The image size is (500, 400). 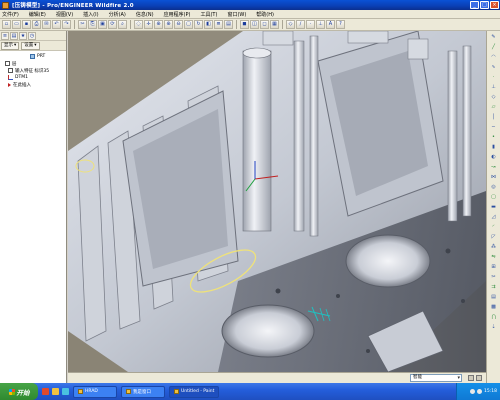 What do you see at coordinates (138, 24) in the screenshot?
I see `repaint-icon: ◌` at bounding box center [138, 24].